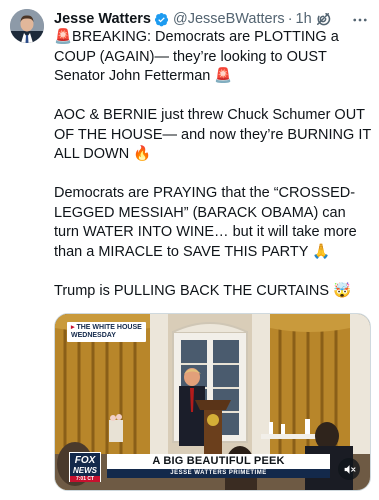  What do you see at coordinates (161, 19) in the screenshot?
I see `verified-badge-icon` at bounding box center [161, 19].